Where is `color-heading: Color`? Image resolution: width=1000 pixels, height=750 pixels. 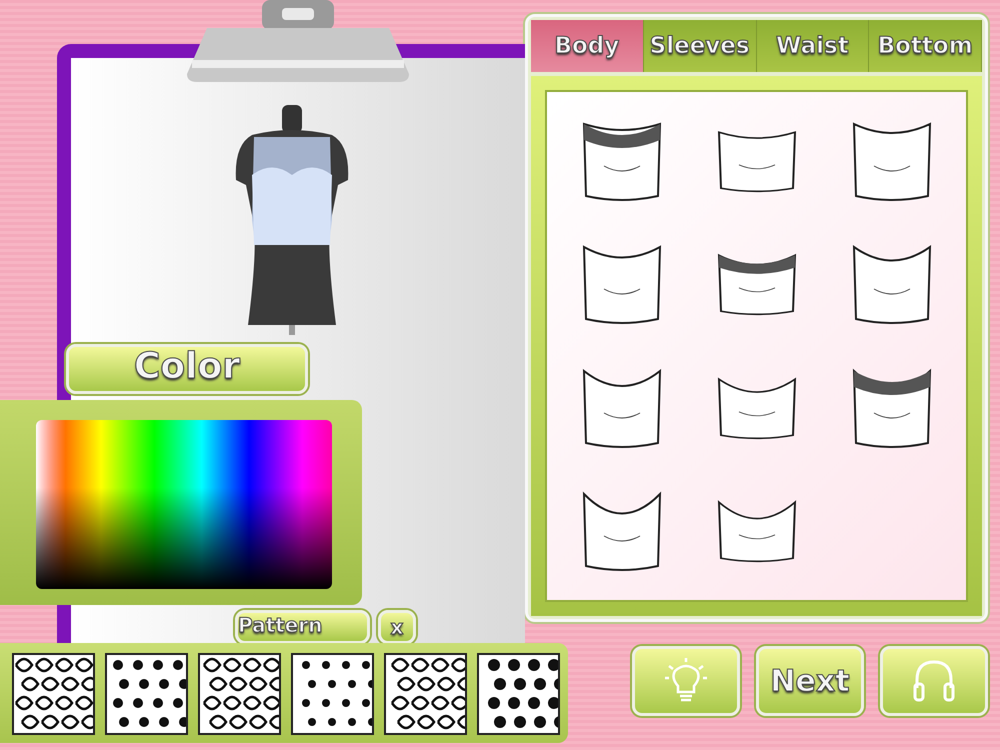 color-heading: Color is located at coordinates (187, 369).